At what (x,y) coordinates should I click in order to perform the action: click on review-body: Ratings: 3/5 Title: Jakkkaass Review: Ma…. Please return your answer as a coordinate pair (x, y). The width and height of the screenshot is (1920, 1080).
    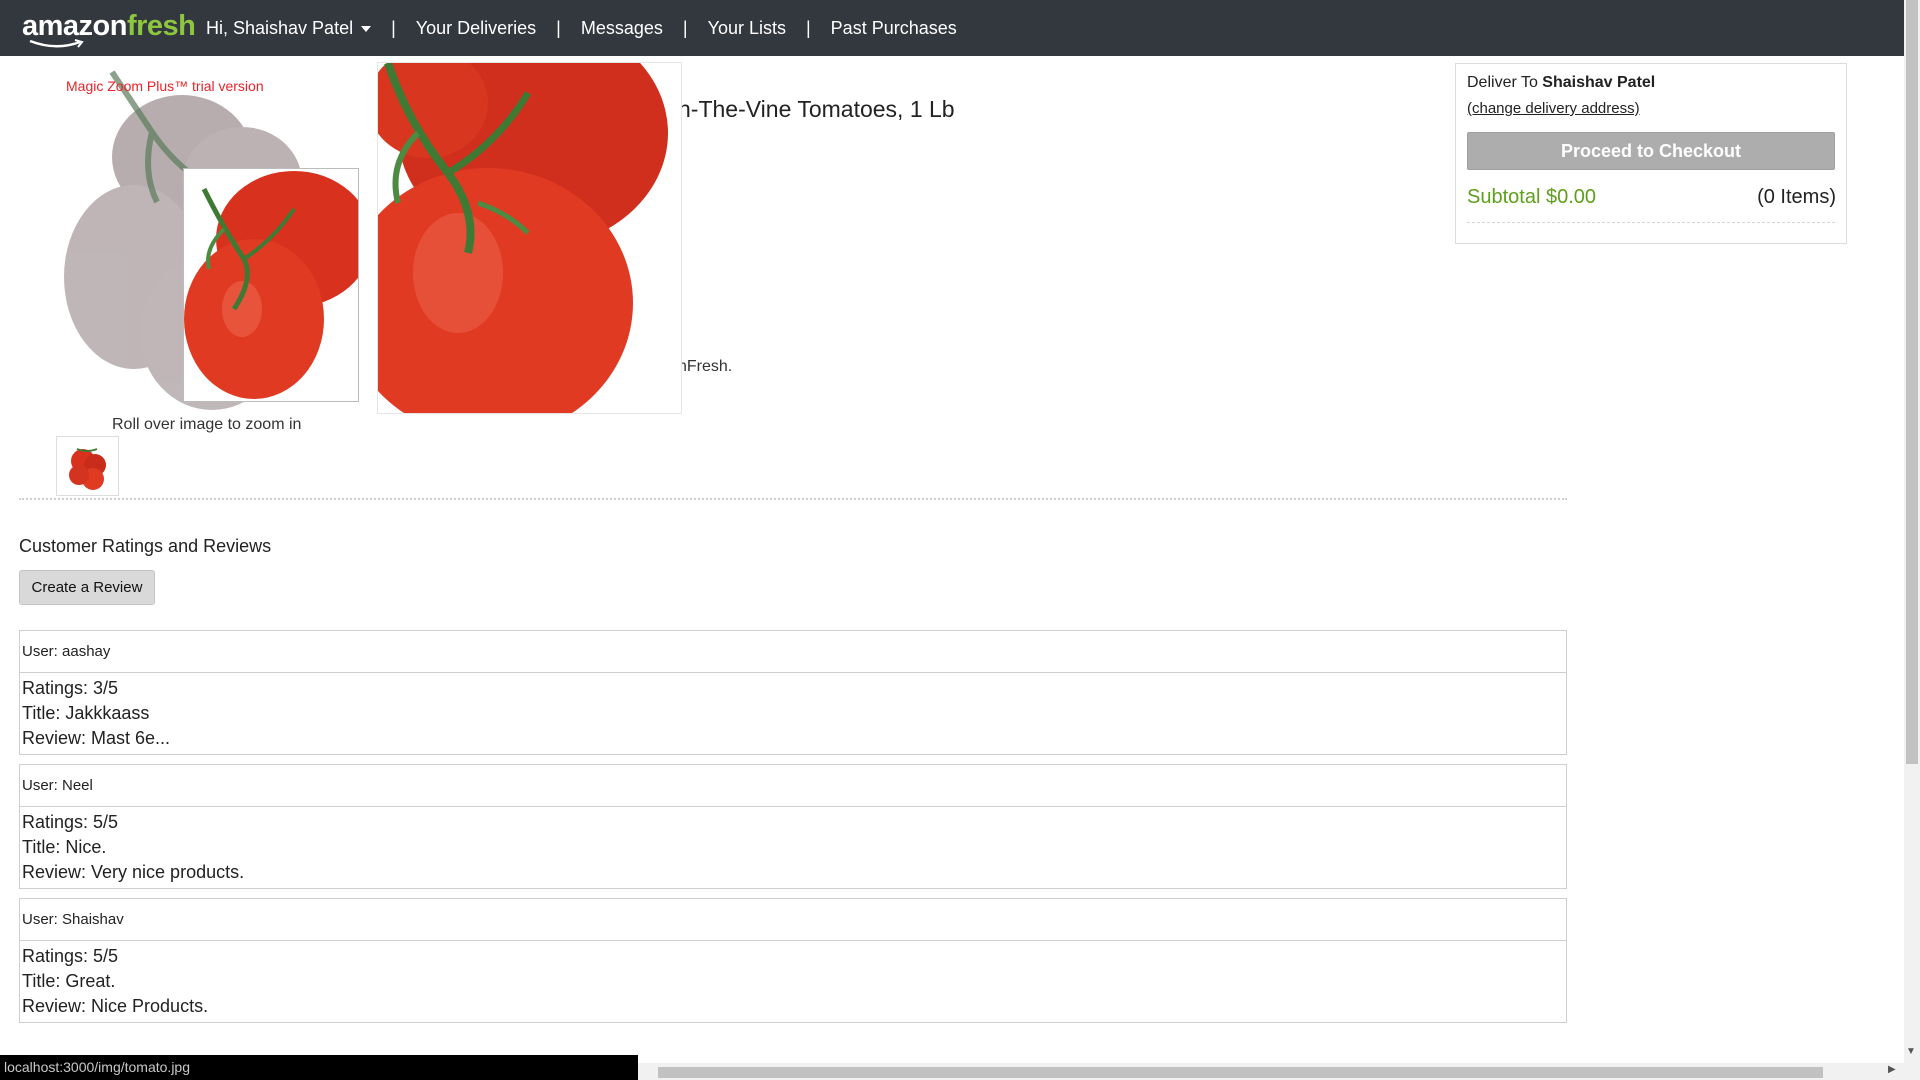
    Looking at the image, I should click on (793, 713).